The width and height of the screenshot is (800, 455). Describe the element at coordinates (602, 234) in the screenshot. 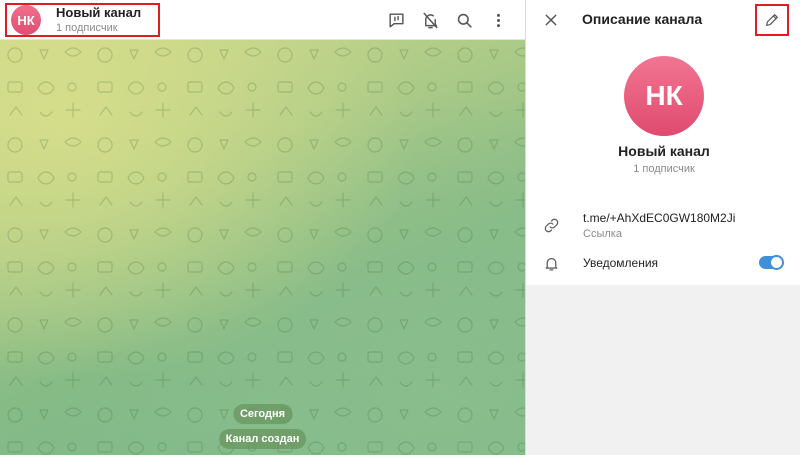

I see `invite-link-caption: Ссылка` at that location.